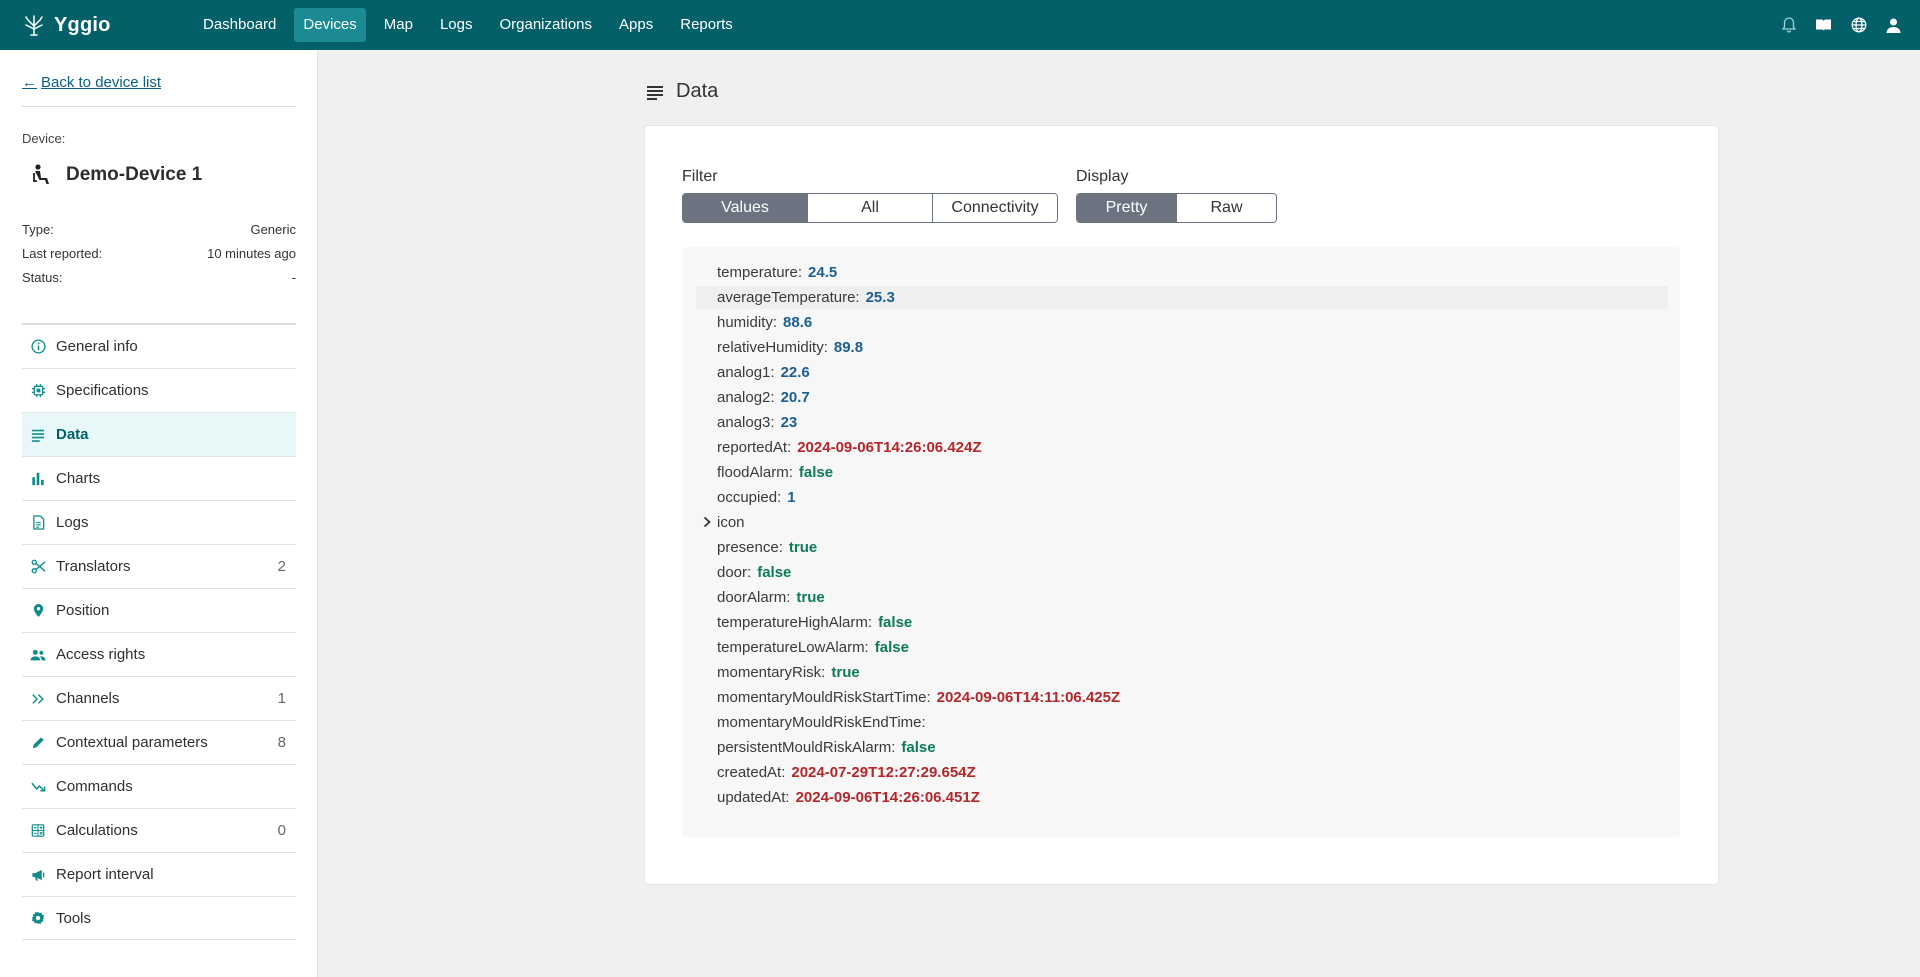 The width and height of the screenshot is (1920, 977). Describe the element at coordinates (159, 742) in the screenshot. I see `sidebar-item-contextual-parameters: Contextual parameters 8` at that location.